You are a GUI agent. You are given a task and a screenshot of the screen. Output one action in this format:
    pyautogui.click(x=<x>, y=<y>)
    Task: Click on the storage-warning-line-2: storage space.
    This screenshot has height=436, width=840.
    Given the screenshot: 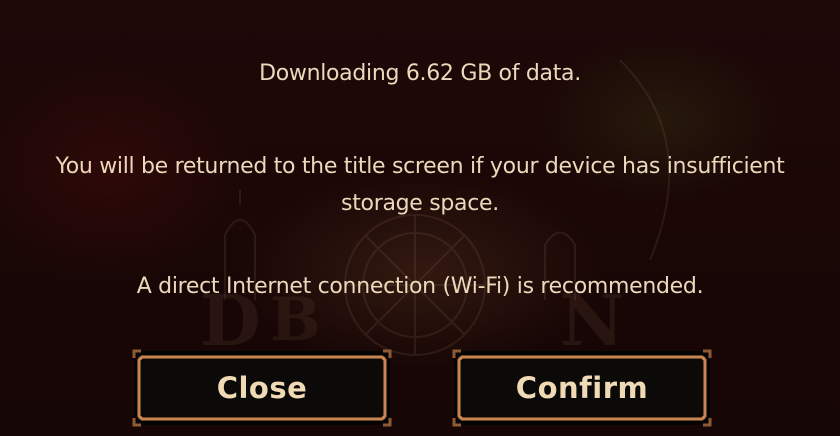 What is the action you would take?
    pyautogui.click(x=420, y=203)
    